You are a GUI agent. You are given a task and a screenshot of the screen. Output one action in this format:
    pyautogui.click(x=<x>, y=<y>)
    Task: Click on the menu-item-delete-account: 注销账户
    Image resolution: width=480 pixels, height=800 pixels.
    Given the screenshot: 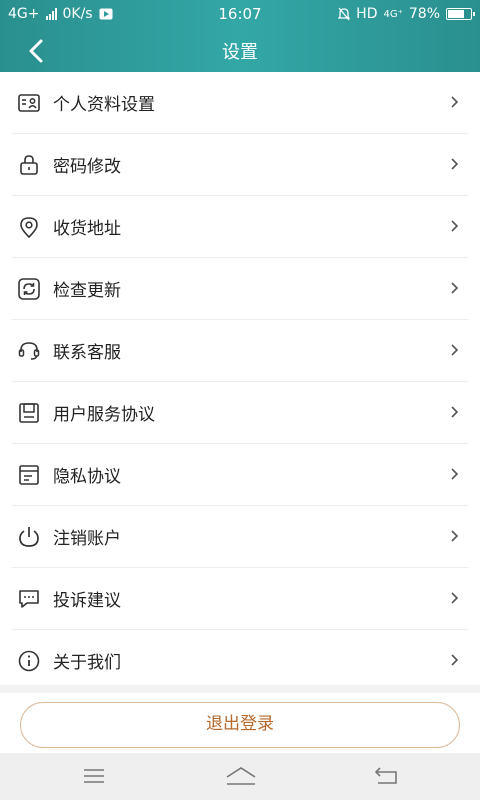 What is the action you would take?
    pyautogui.click(x=240, y=537)
    